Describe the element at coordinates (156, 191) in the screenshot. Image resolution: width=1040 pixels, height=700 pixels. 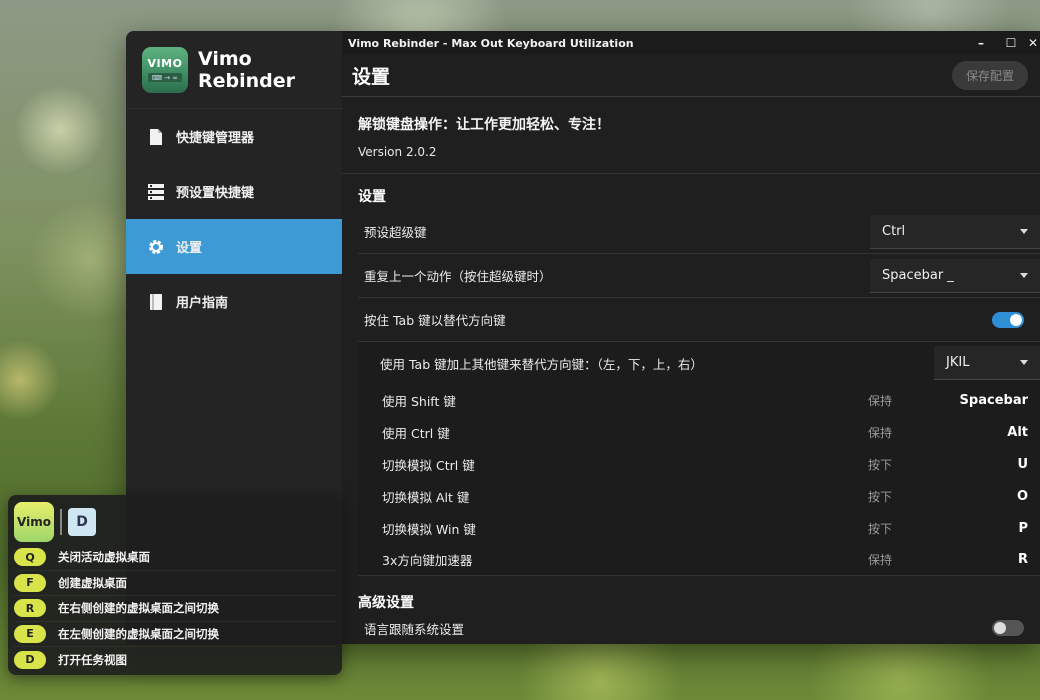
I see `server-icon` at that location.